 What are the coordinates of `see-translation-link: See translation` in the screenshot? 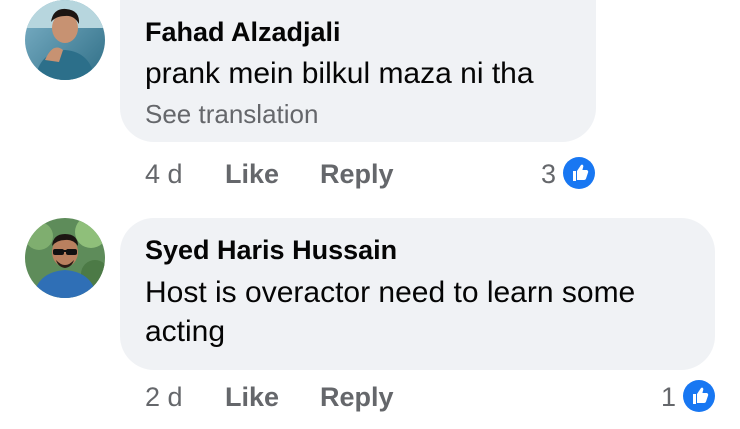 It's located at (231, 114).